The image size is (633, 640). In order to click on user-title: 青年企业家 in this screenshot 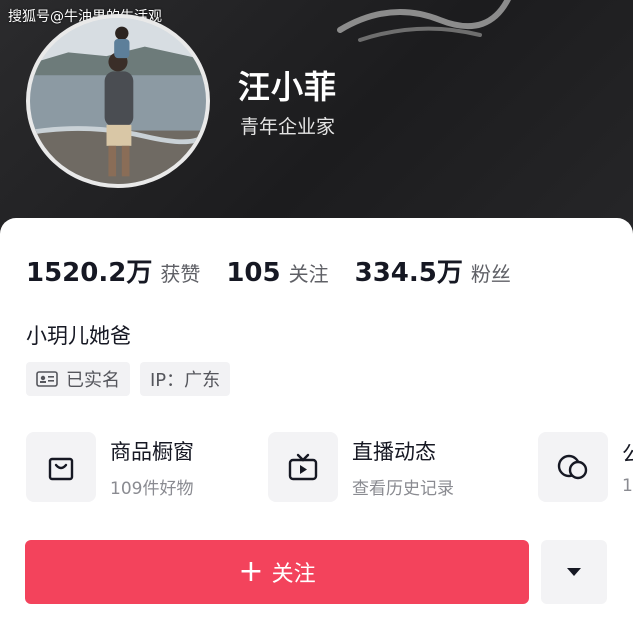, I will do `click(288, 127)`.